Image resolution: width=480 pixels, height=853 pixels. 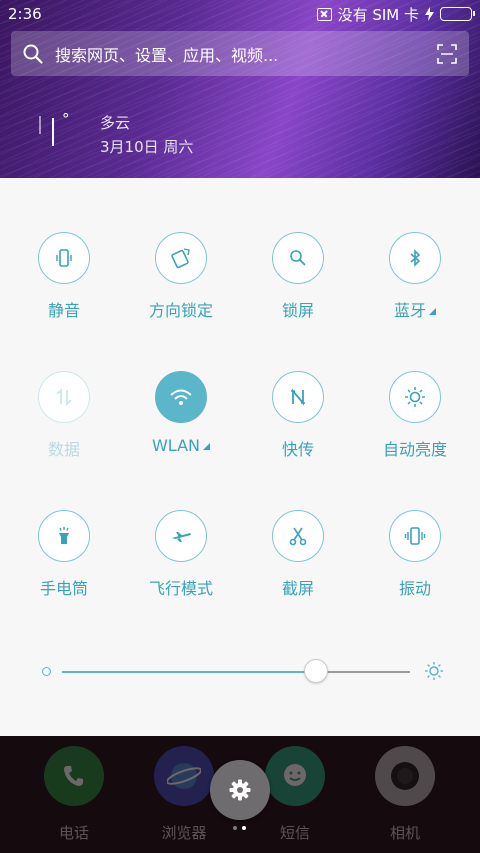 I want to click on tile-flashlight: 手电筒, so click(x=64, y=554).